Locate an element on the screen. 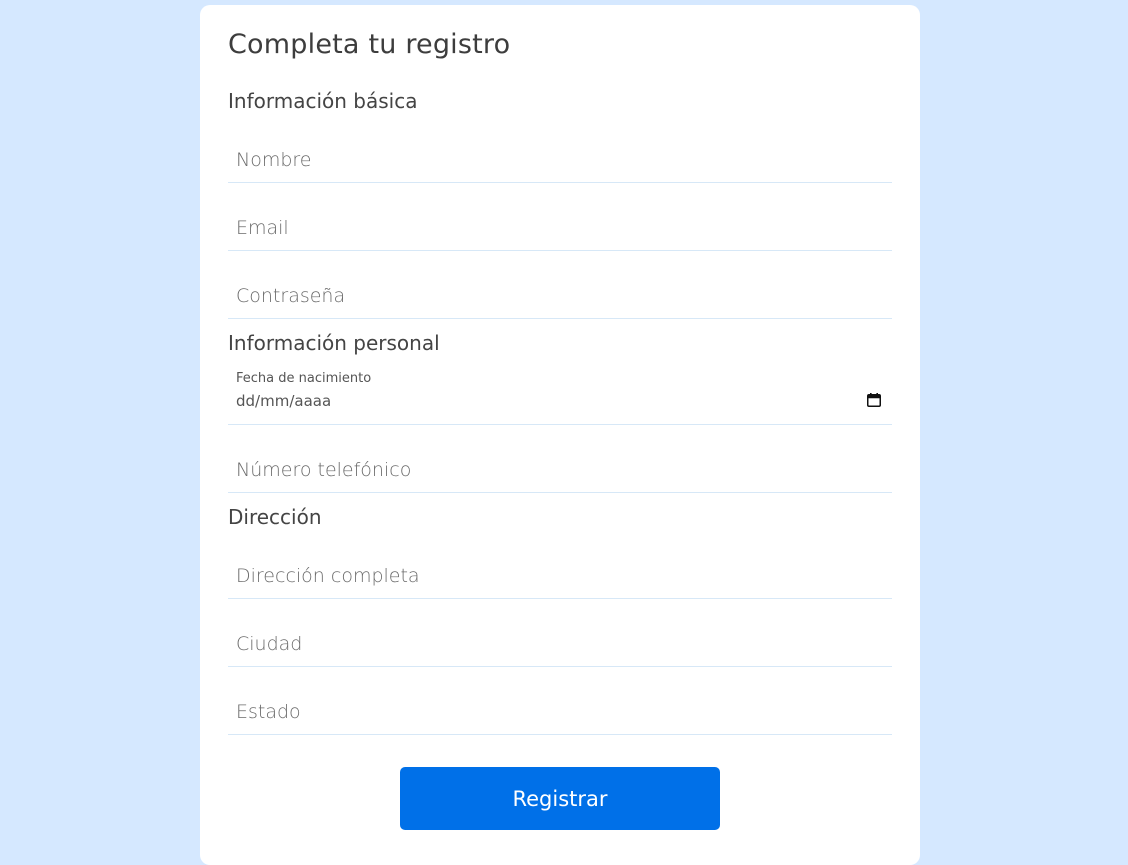 The image size is (1128, 865). password-field is located at coordinates (560, 296).